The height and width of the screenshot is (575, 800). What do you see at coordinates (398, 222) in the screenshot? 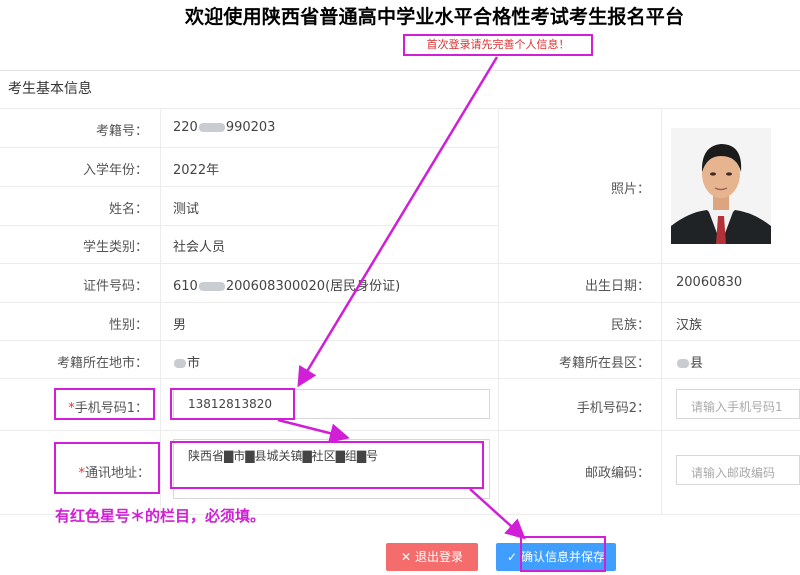
I see `arrow-to-phone` at bounding box center [398, 222].